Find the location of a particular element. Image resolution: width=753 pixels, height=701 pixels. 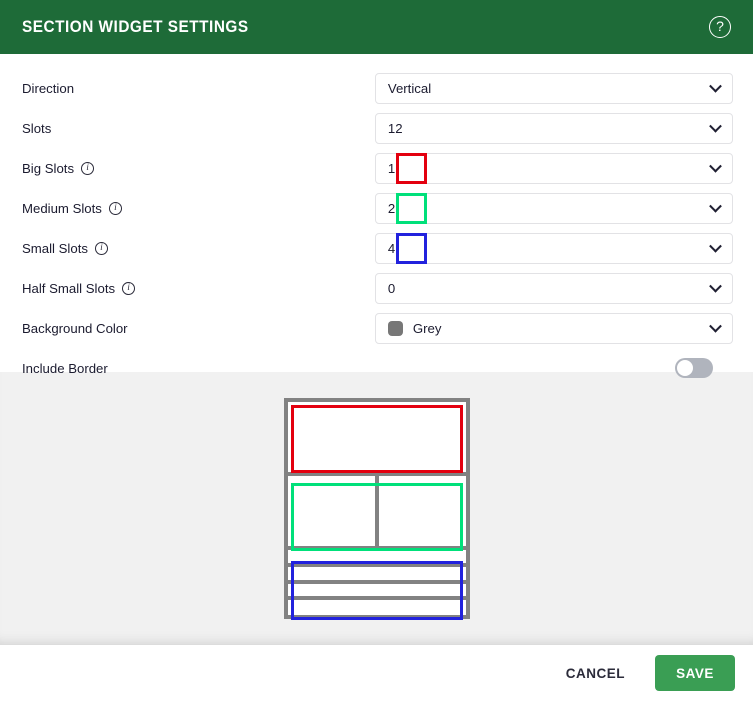

direction-select: Vertical is located at coordinates (553, 88).